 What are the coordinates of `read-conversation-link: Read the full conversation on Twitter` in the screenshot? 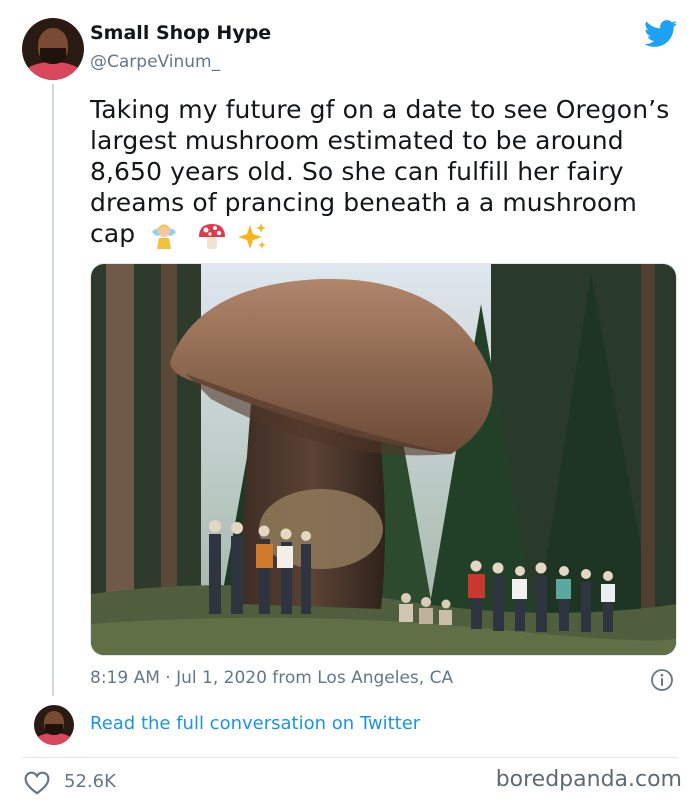 It's located at (255, 723).